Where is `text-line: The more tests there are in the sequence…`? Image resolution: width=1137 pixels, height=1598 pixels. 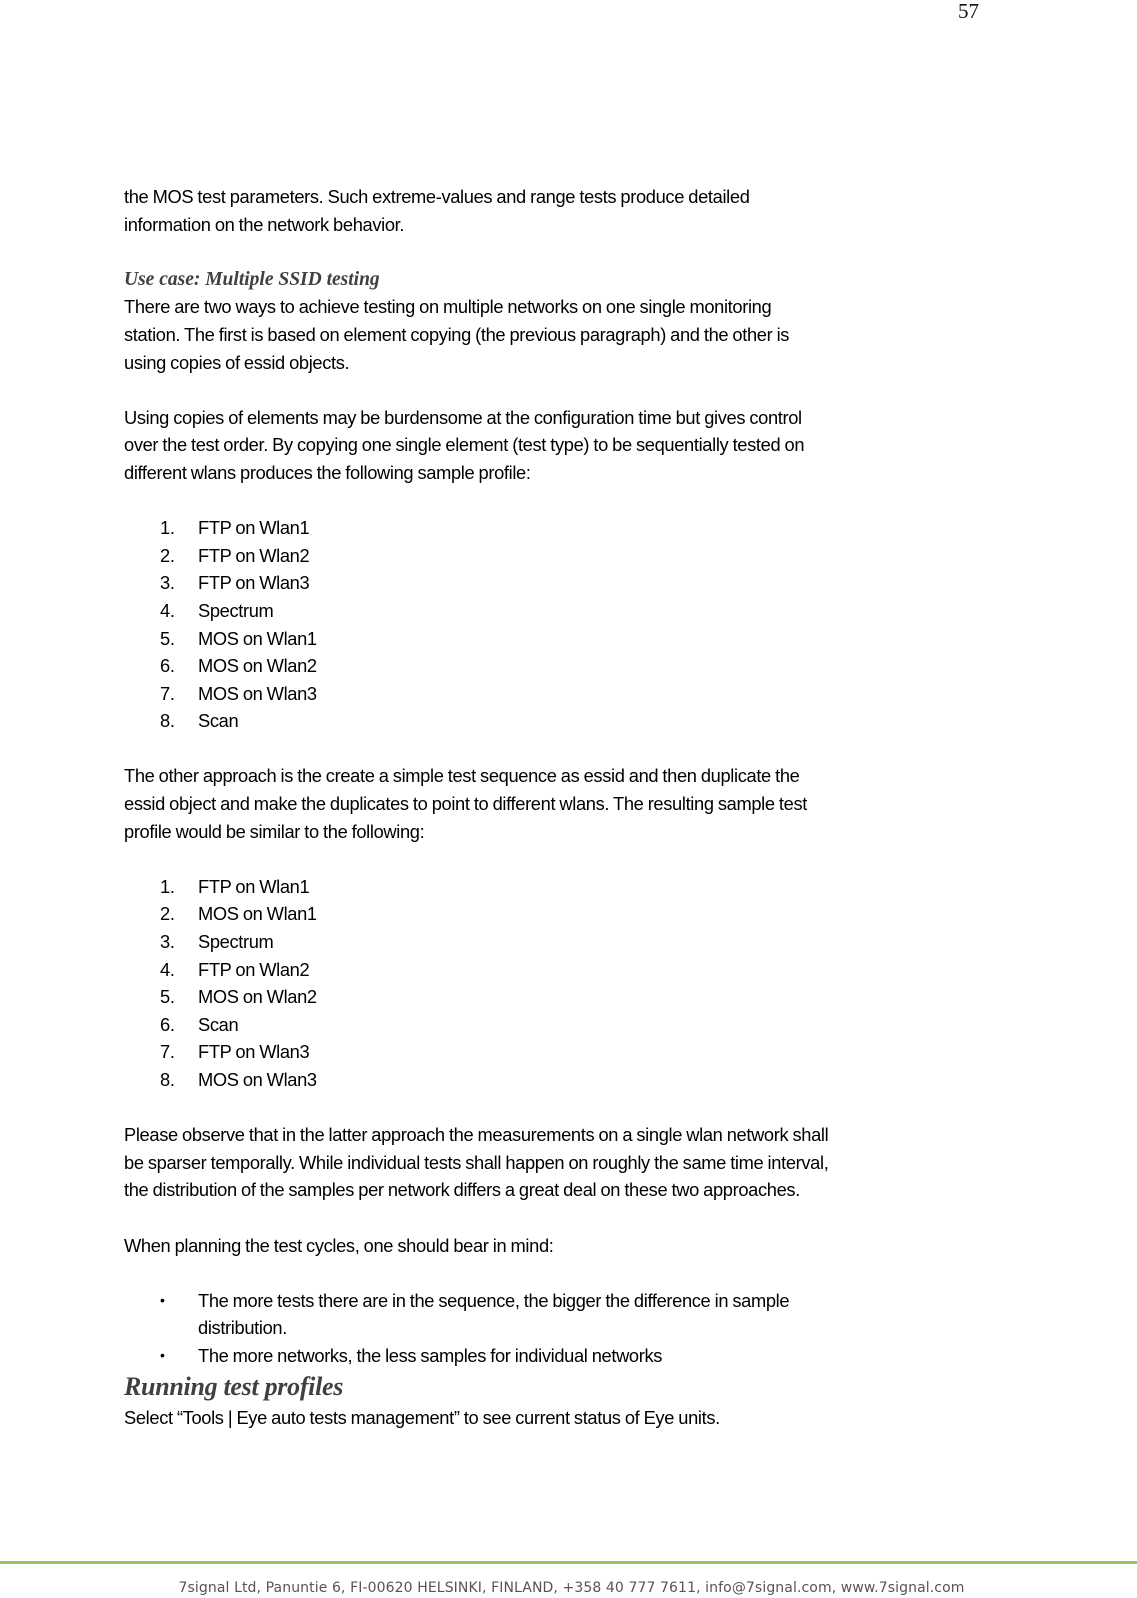 text-line: The more tests there are in the sequence… is located at coordinates (494, 1300).